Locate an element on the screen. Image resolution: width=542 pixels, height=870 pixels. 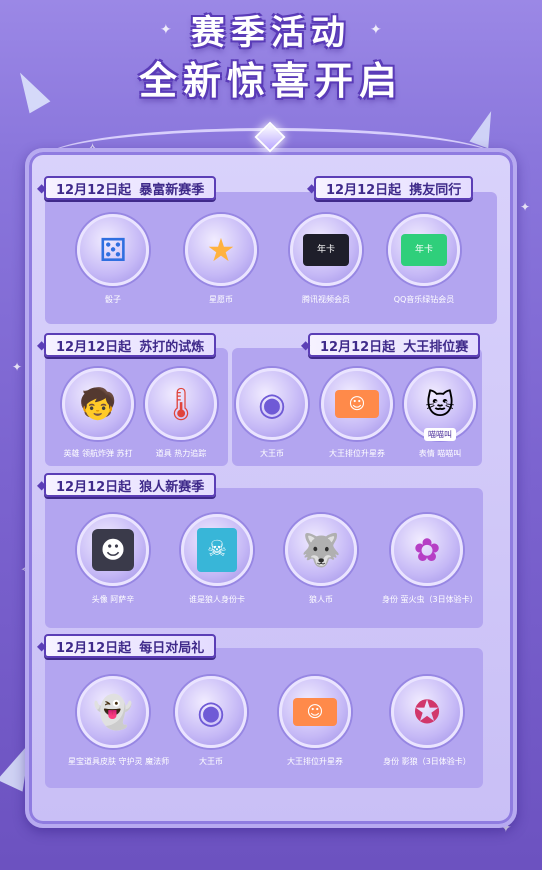
reward-label: 身份 影狼（3日体验卡） is located at coordinates (427, 761).